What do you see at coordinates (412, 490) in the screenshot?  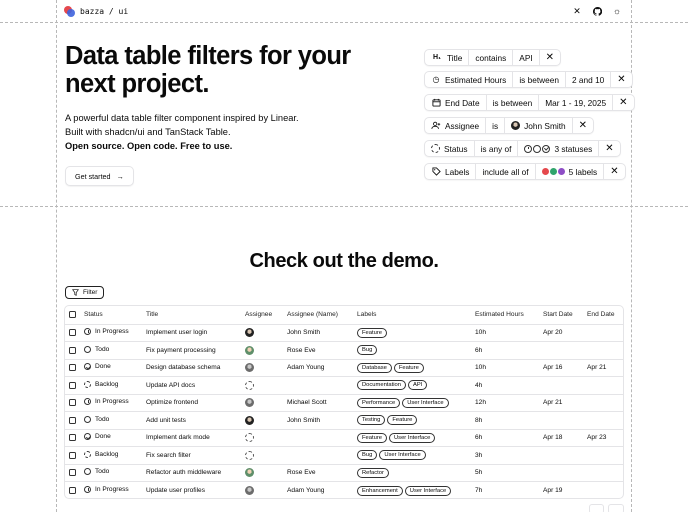 I see `labels-cell: Enhancement User Interface` at bounding box center [412, 490].